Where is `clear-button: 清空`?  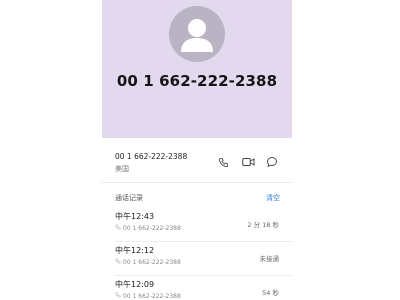
clear-button: 清空 is located at coordinates (273, 198).